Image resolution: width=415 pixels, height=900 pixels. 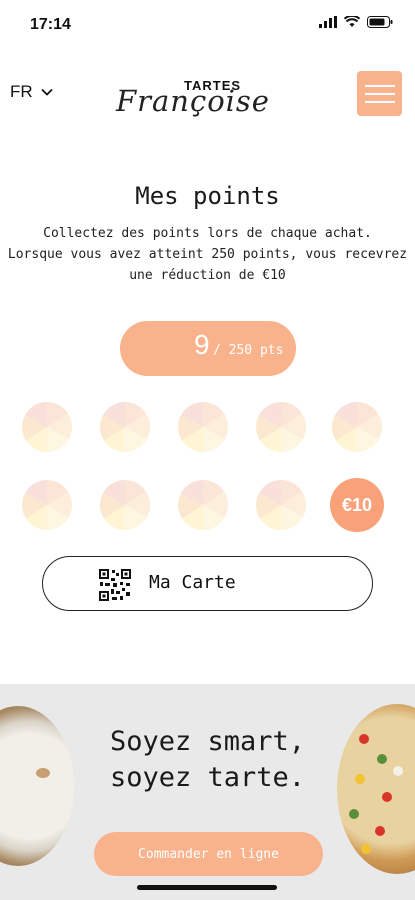 What do you see at coordinates (328, 22) in the screenshot?
I see `signal-icon` at bounding box center [328, 22].